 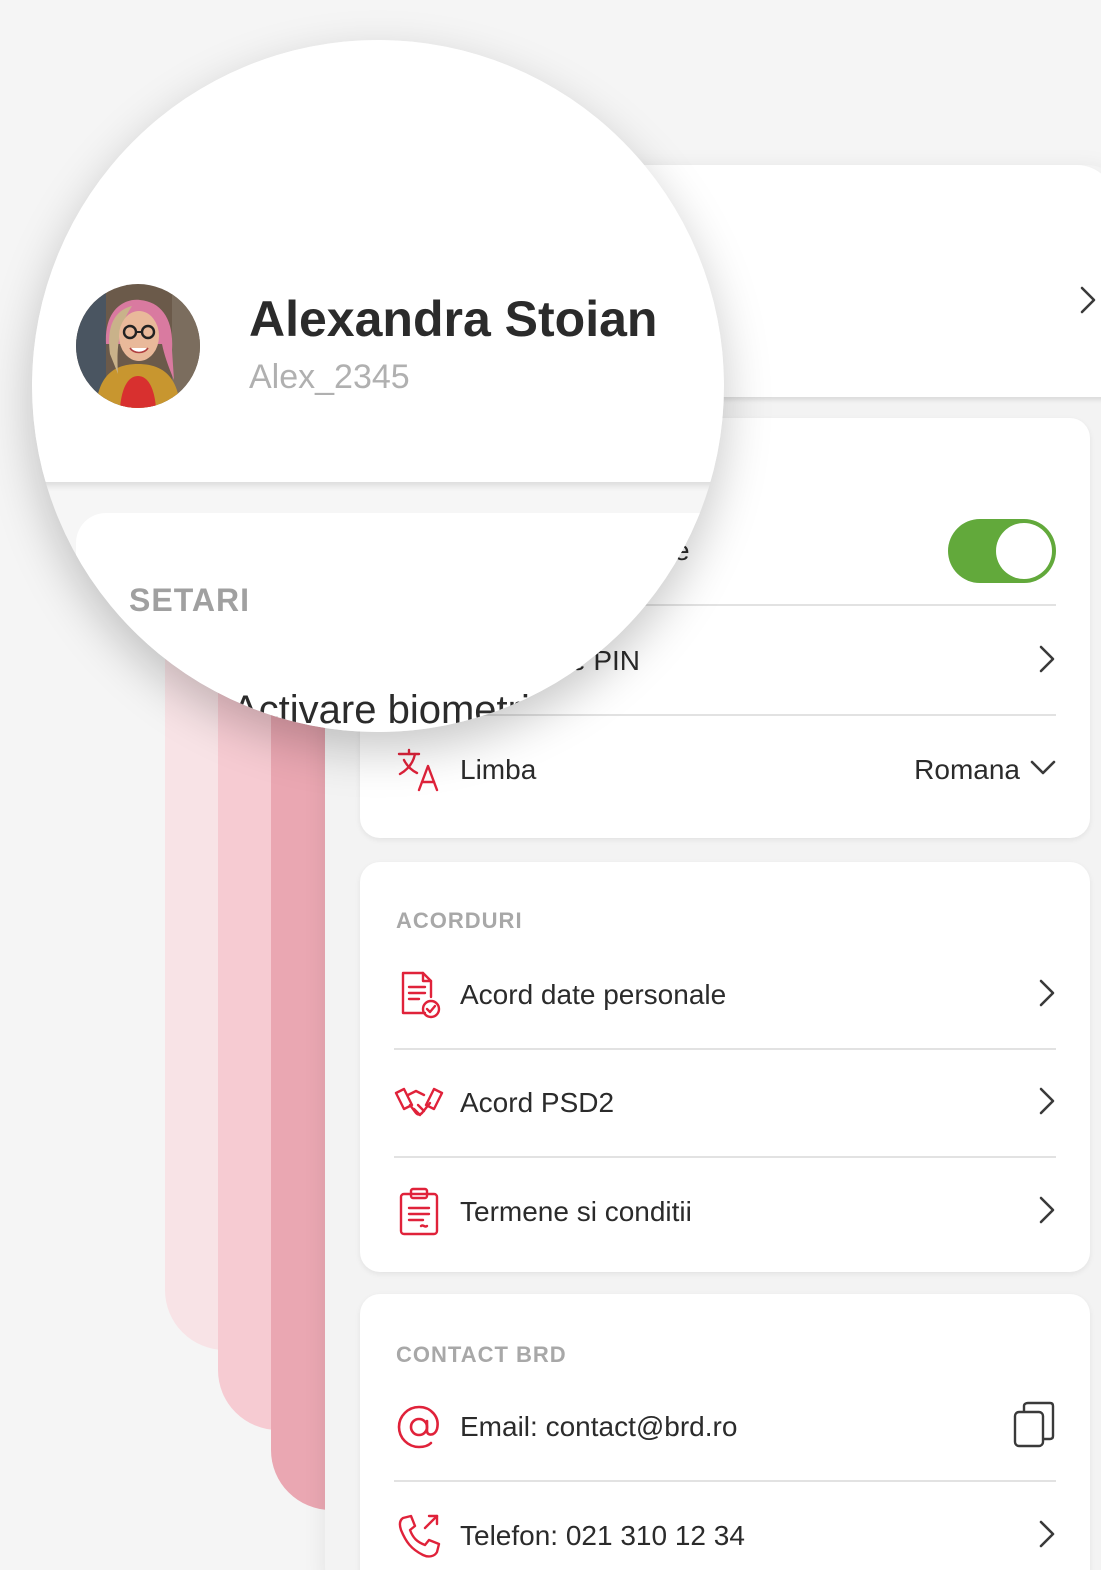 I want to click on contact-phone-row: Telefon: 021 310 12 34, so click(x=725, y=1526).